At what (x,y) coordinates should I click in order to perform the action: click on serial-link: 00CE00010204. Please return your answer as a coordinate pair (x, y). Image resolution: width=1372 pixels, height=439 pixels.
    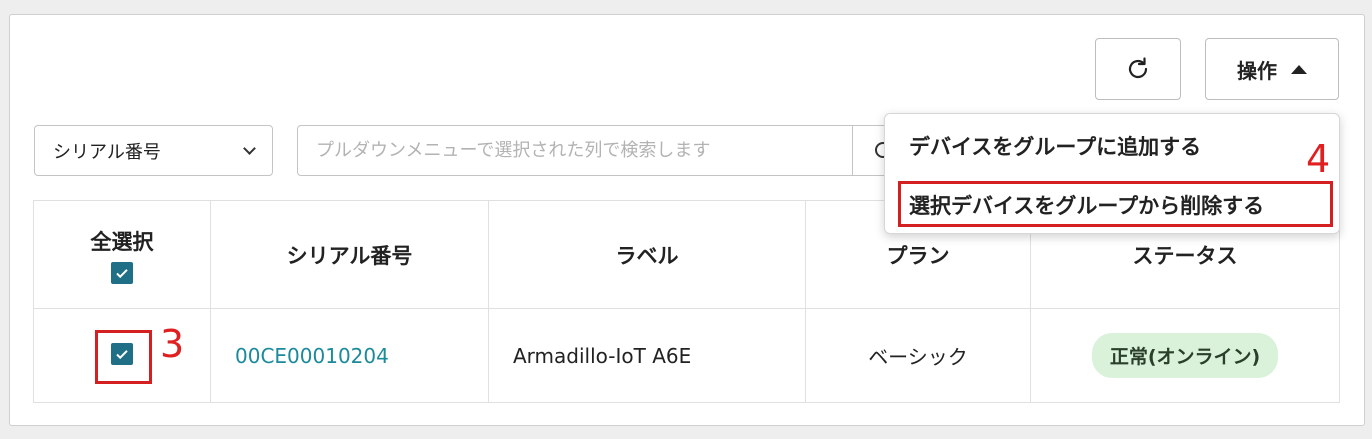
    Looking at the image, I should click on (312, 356).